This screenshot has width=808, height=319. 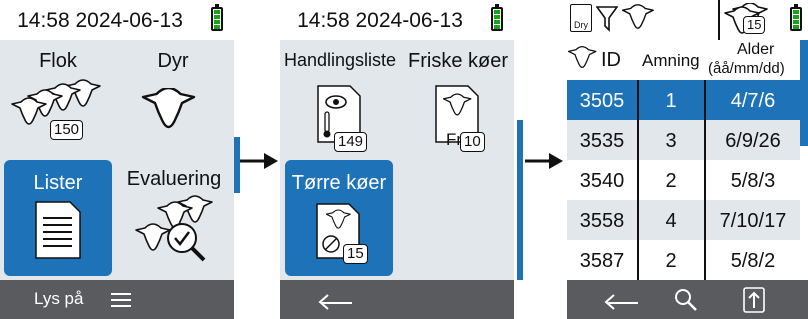 What do you see at coordinates (67, 130) in the screenshot?
I see `count-badge: 150` at bounding box center [67, 130].